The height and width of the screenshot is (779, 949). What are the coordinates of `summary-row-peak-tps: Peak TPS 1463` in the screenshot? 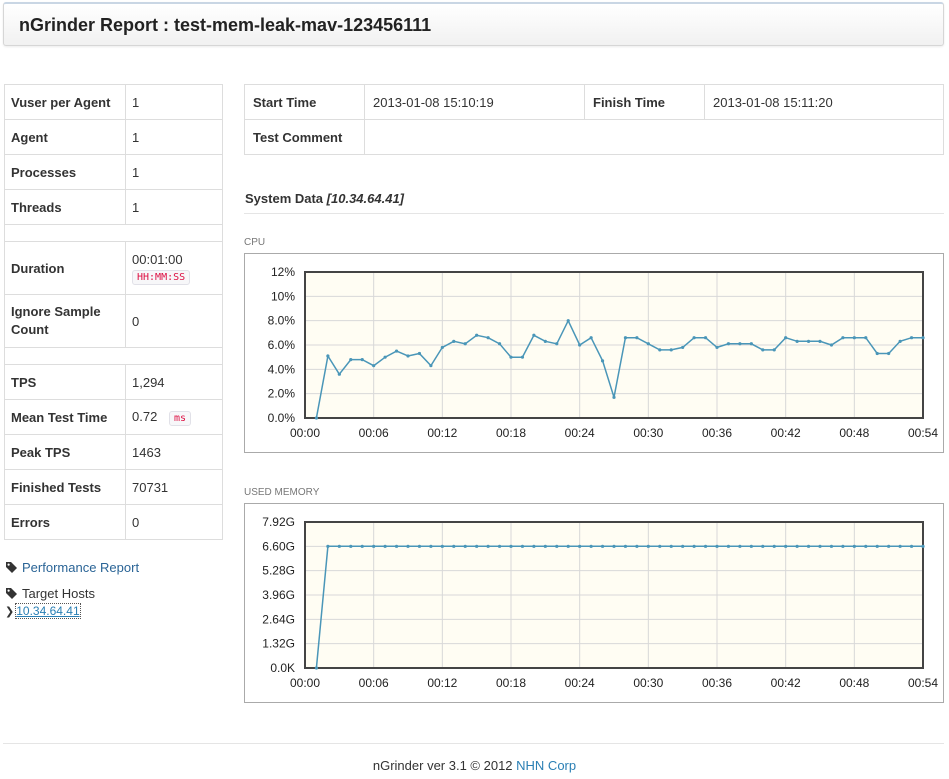 It's located at (113, 452).